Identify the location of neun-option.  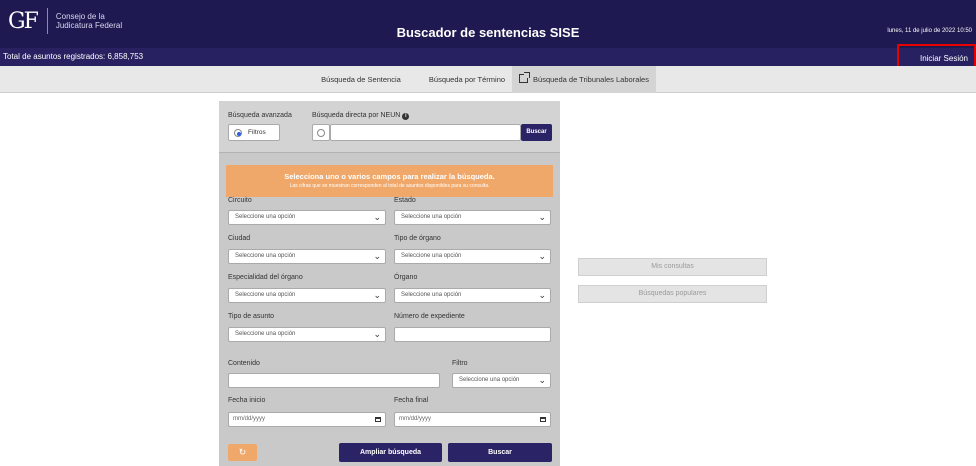
(321, 132).